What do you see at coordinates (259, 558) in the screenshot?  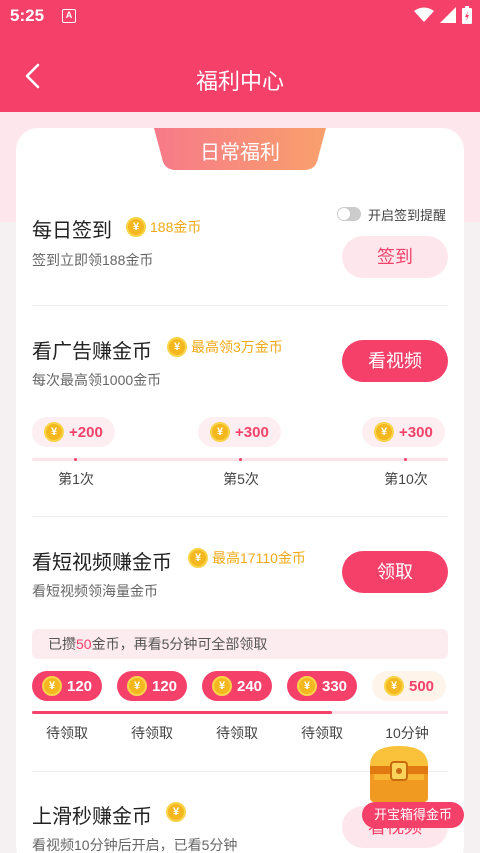 I see `shortvideo-reward-text: 最高17110金币` at bounding box center [259, 558].